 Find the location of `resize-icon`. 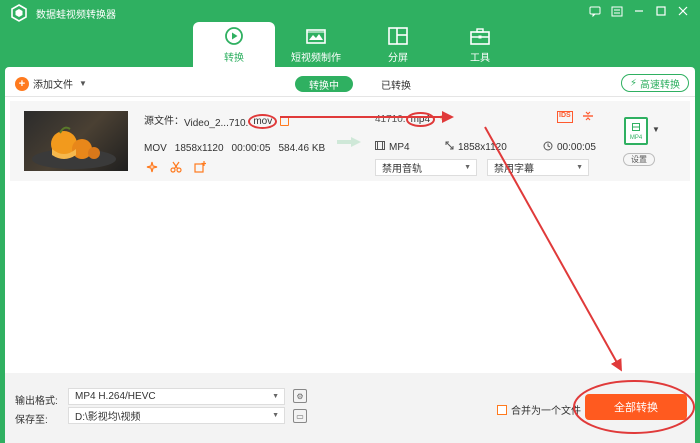

resize-icon is located at coordinates (449, 147).